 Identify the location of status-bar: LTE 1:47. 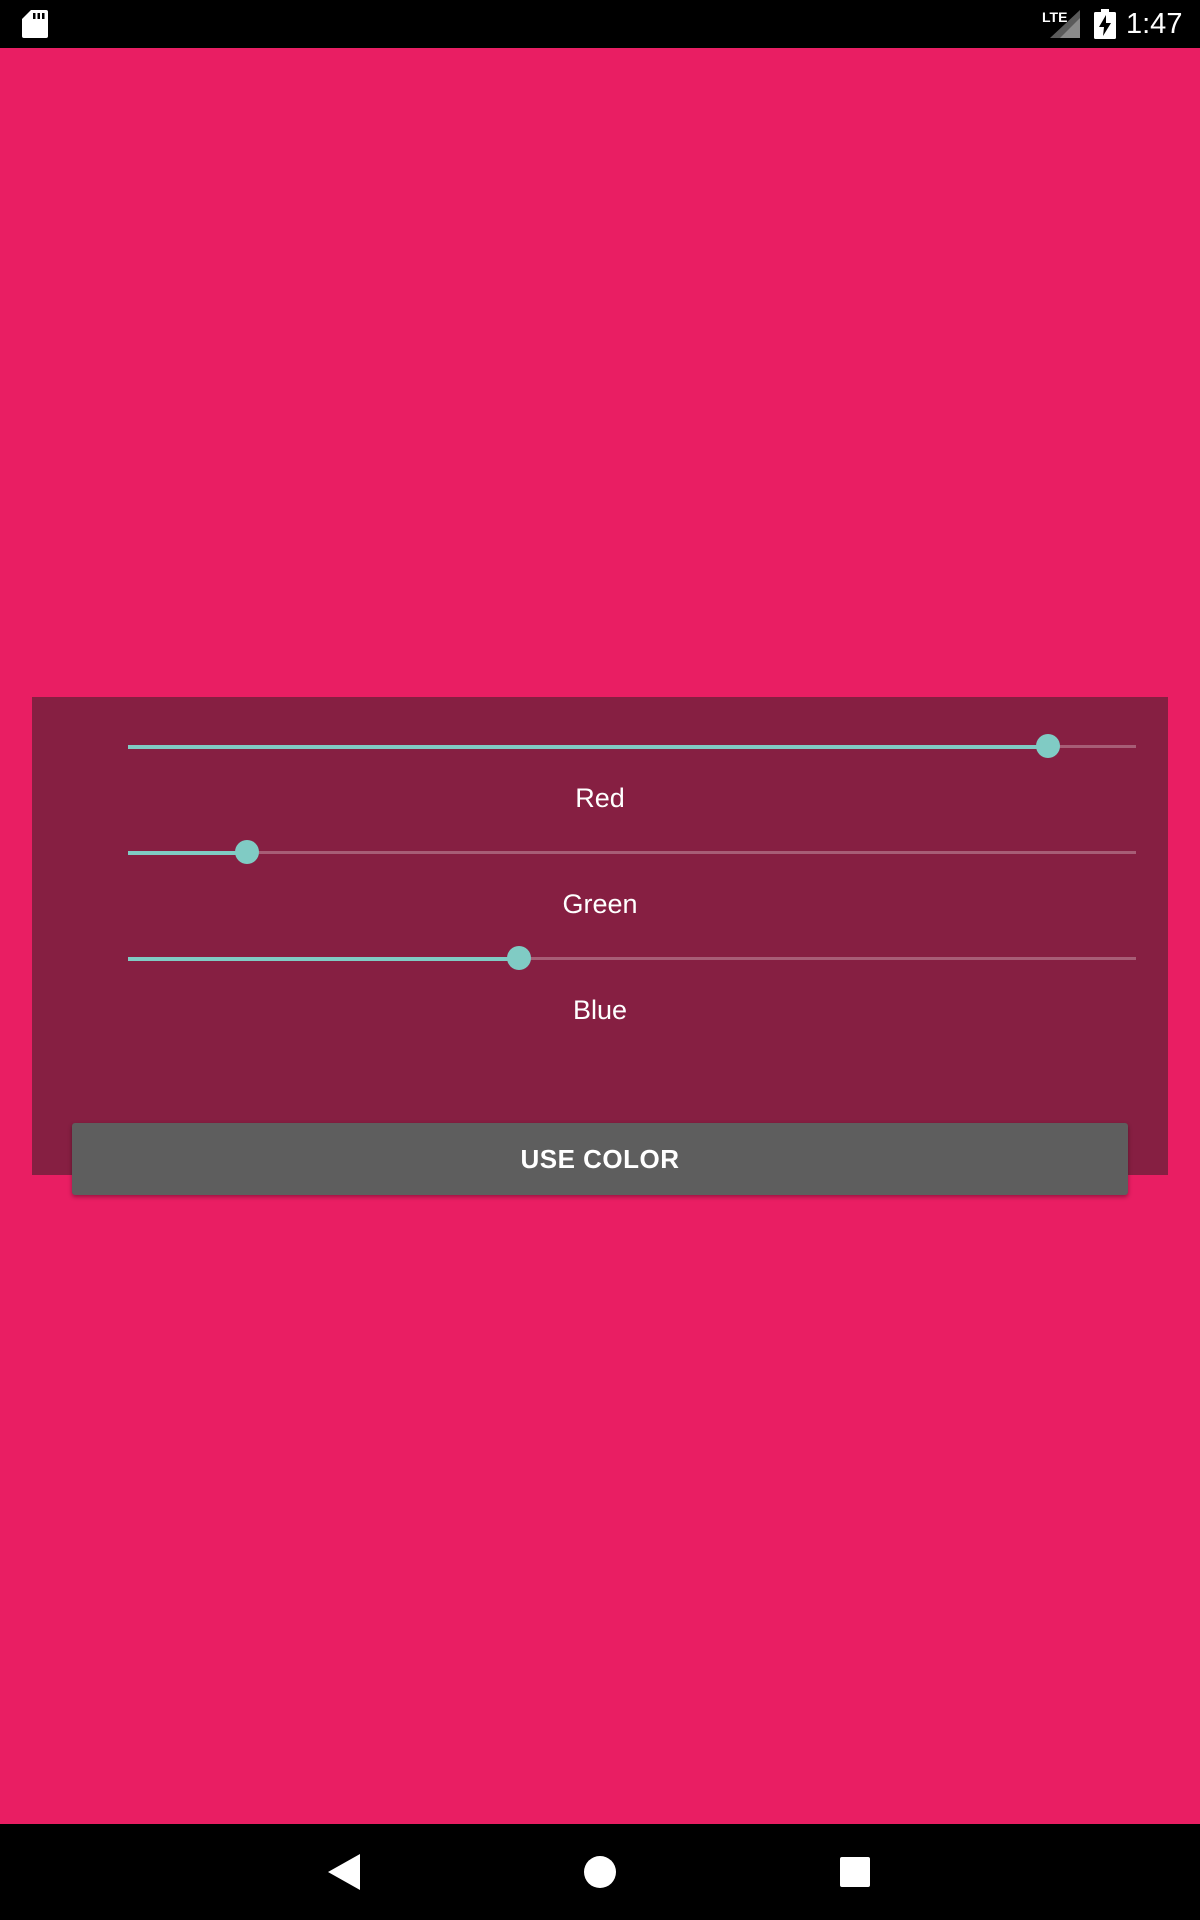
(600, 24).